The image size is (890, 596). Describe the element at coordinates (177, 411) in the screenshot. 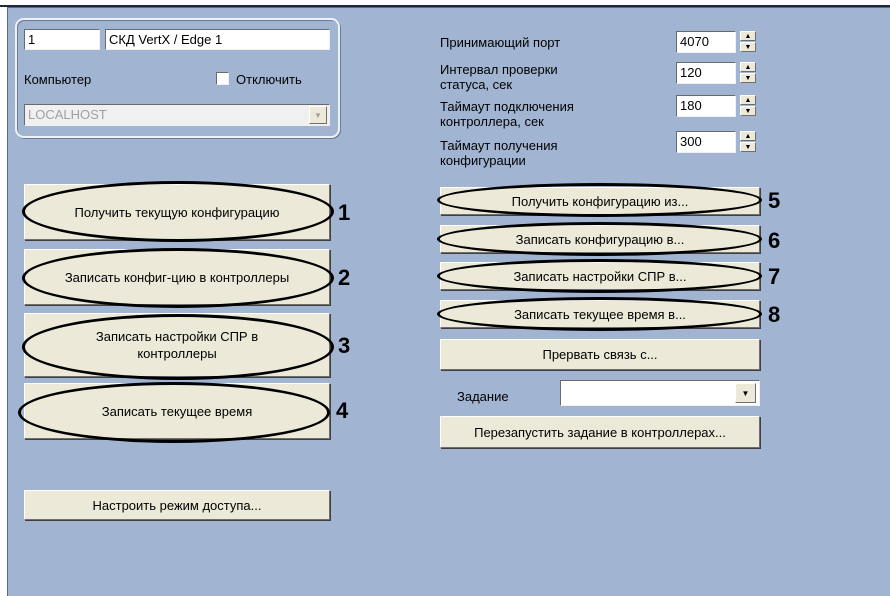

I see `write-current-time-button: Записать текущее время` at that location.